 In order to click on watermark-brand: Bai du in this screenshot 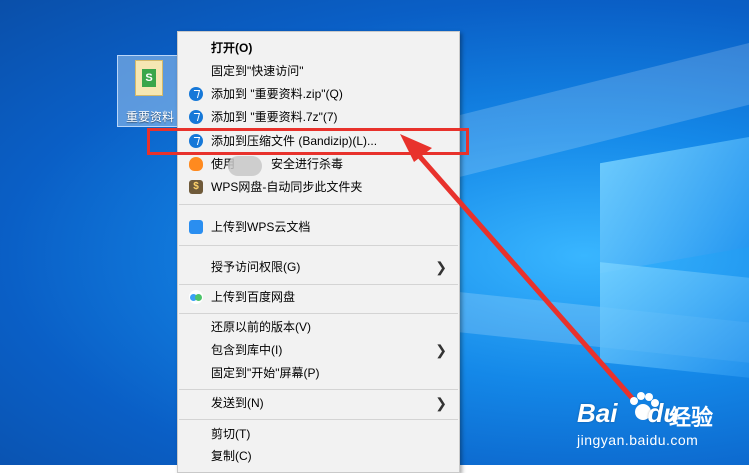, I will do `click(628, 413)`.